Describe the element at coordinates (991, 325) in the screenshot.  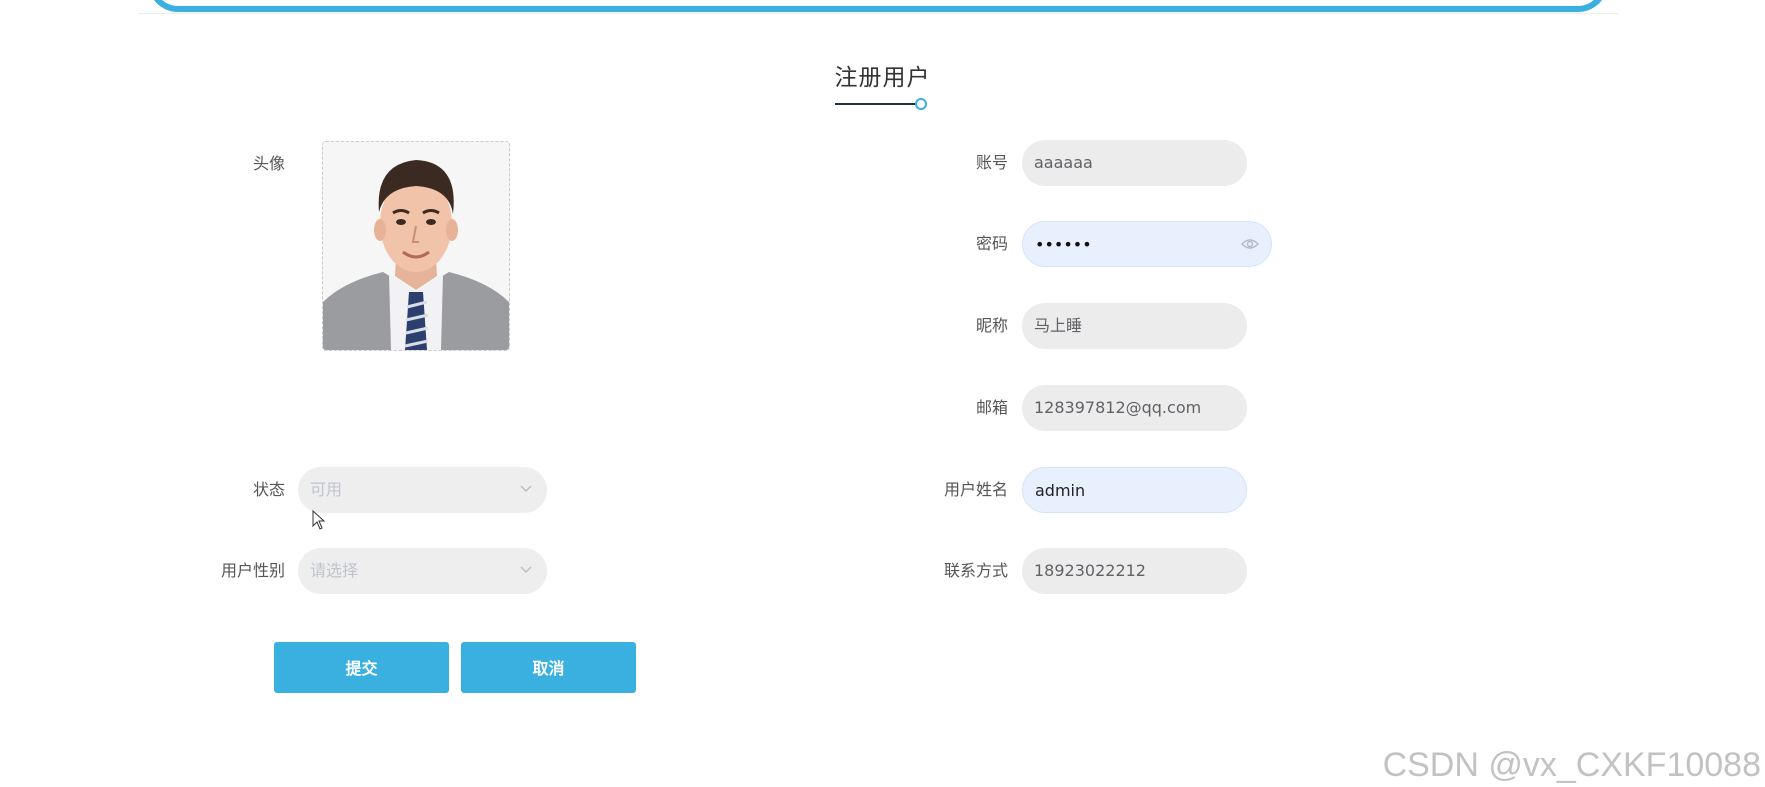
I see `nickname-label: 昵称` at that location.